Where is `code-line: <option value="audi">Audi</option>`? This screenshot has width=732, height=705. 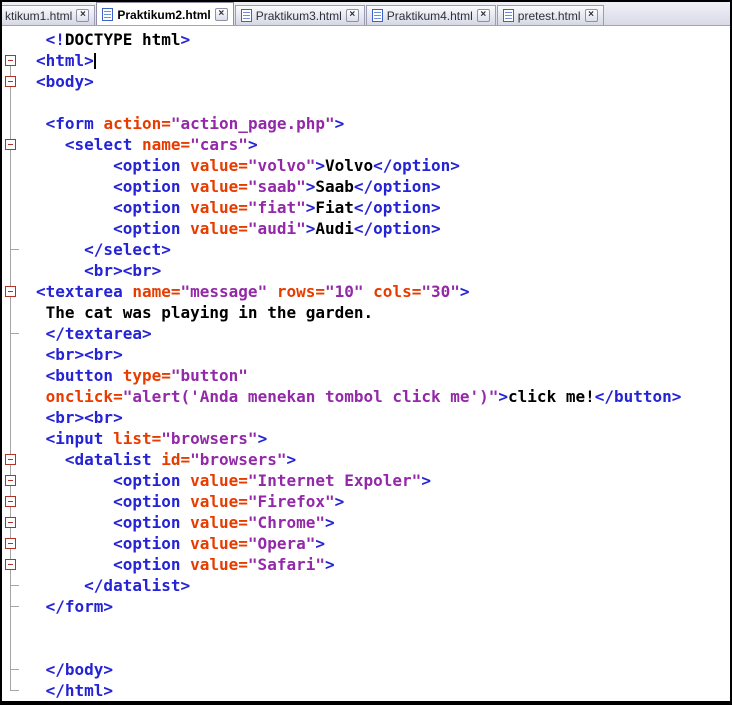
code-line: <option value="audi">Audi</option> is located at coordinates (366, 228).